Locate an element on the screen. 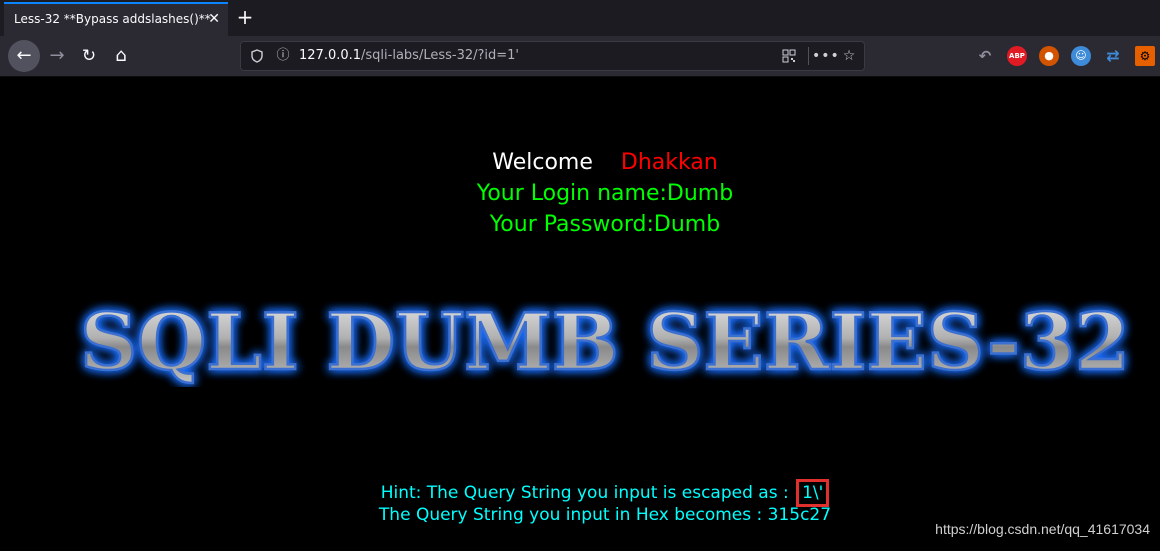  banner-title: SQLI DUMB SERIES-32 is located at coordinates (605, 342).